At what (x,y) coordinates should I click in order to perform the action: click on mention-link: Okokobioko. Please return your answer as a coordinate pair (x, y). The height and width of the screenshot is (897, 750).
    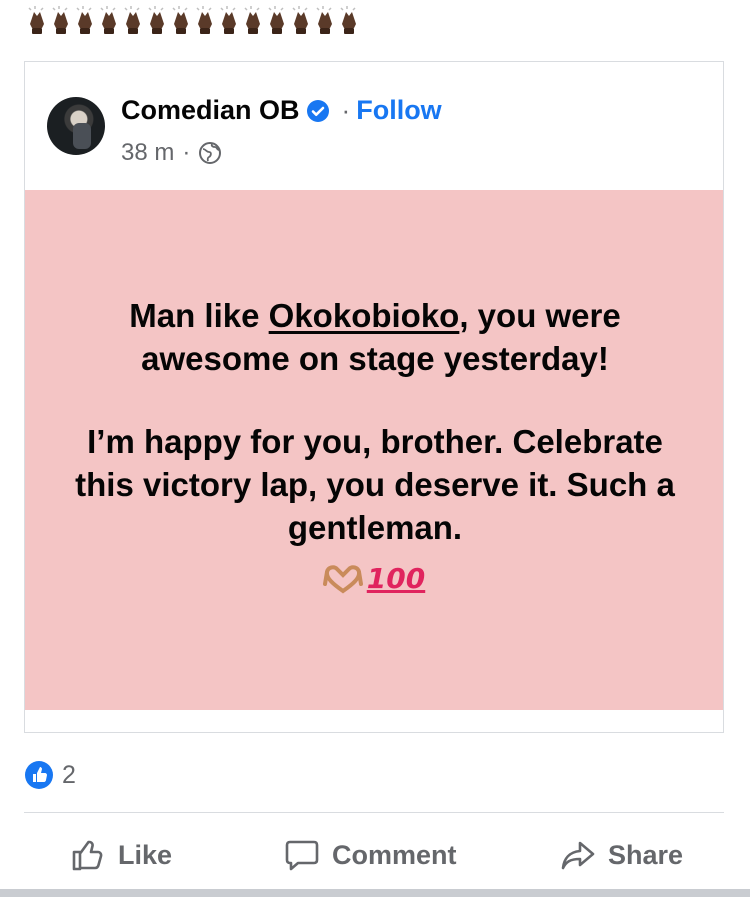
    Looking at the image, I should click on (364, 315).